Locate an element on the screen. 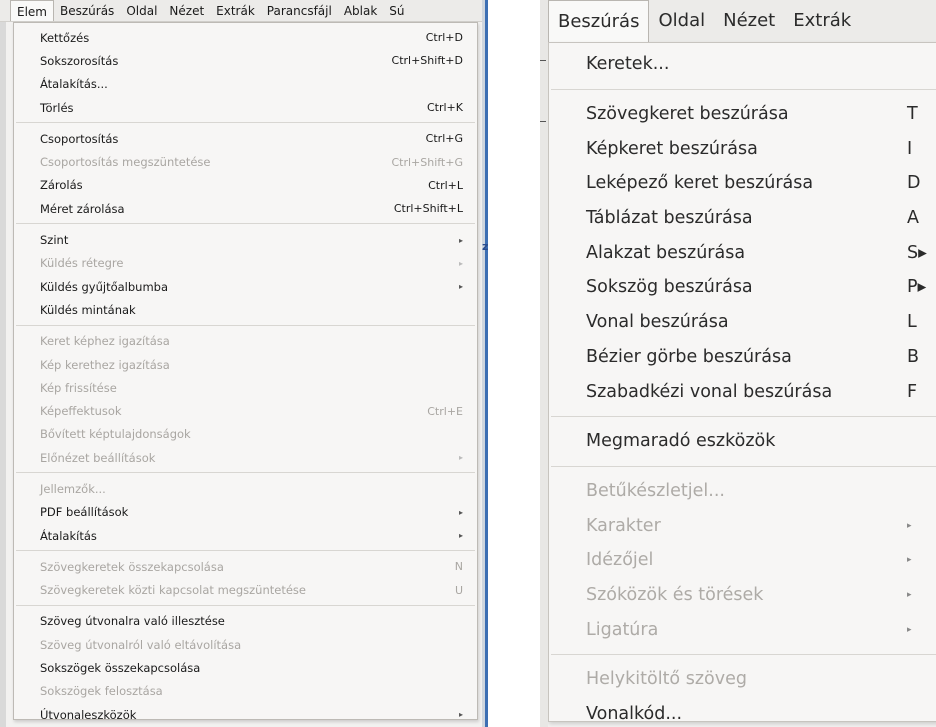 The height and width of the screenshot is (727, 936). menu-item-szovegkeret-beszurasa: Szövegkeret beszúrása T is located at coordinates (742, 114).